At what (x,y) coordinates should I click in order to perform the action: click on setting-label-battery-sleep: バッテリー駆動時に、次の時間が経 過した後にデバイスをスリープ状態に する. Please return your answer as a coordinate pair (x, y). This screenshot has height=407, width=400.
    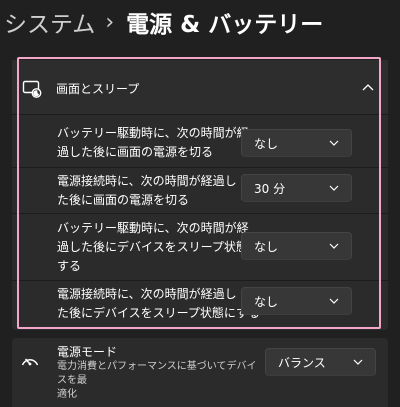
    Looking at the image, I should click on (158, 247).